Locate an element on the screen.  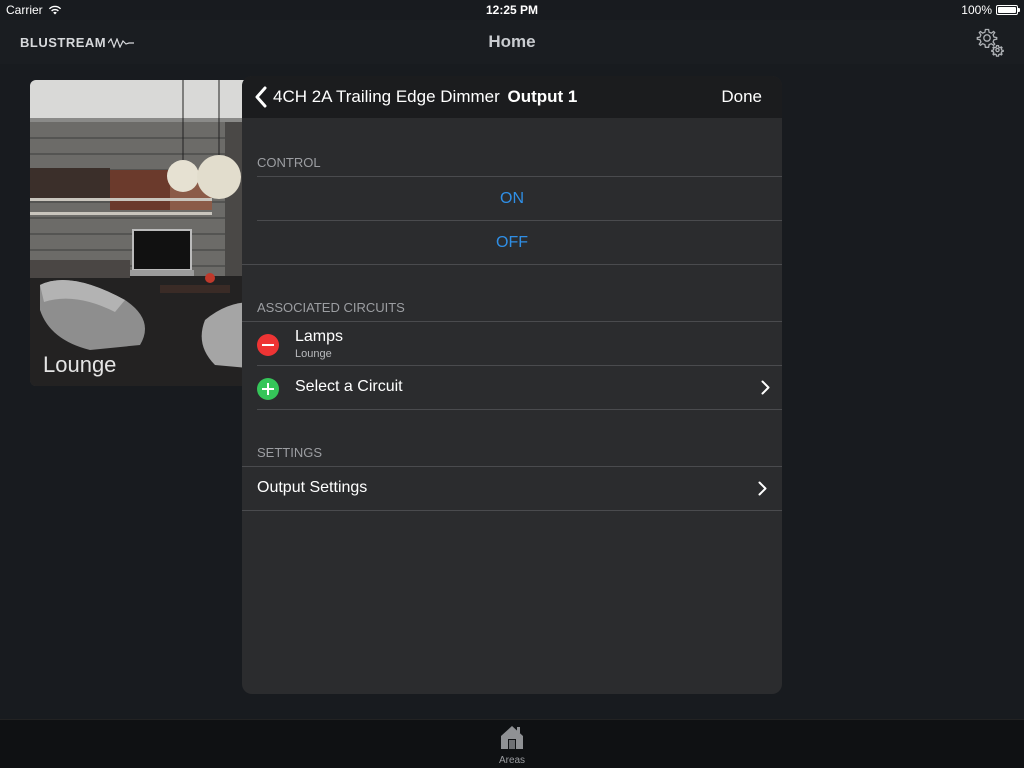
status-right: 100% is located at coordinates (990, 10).